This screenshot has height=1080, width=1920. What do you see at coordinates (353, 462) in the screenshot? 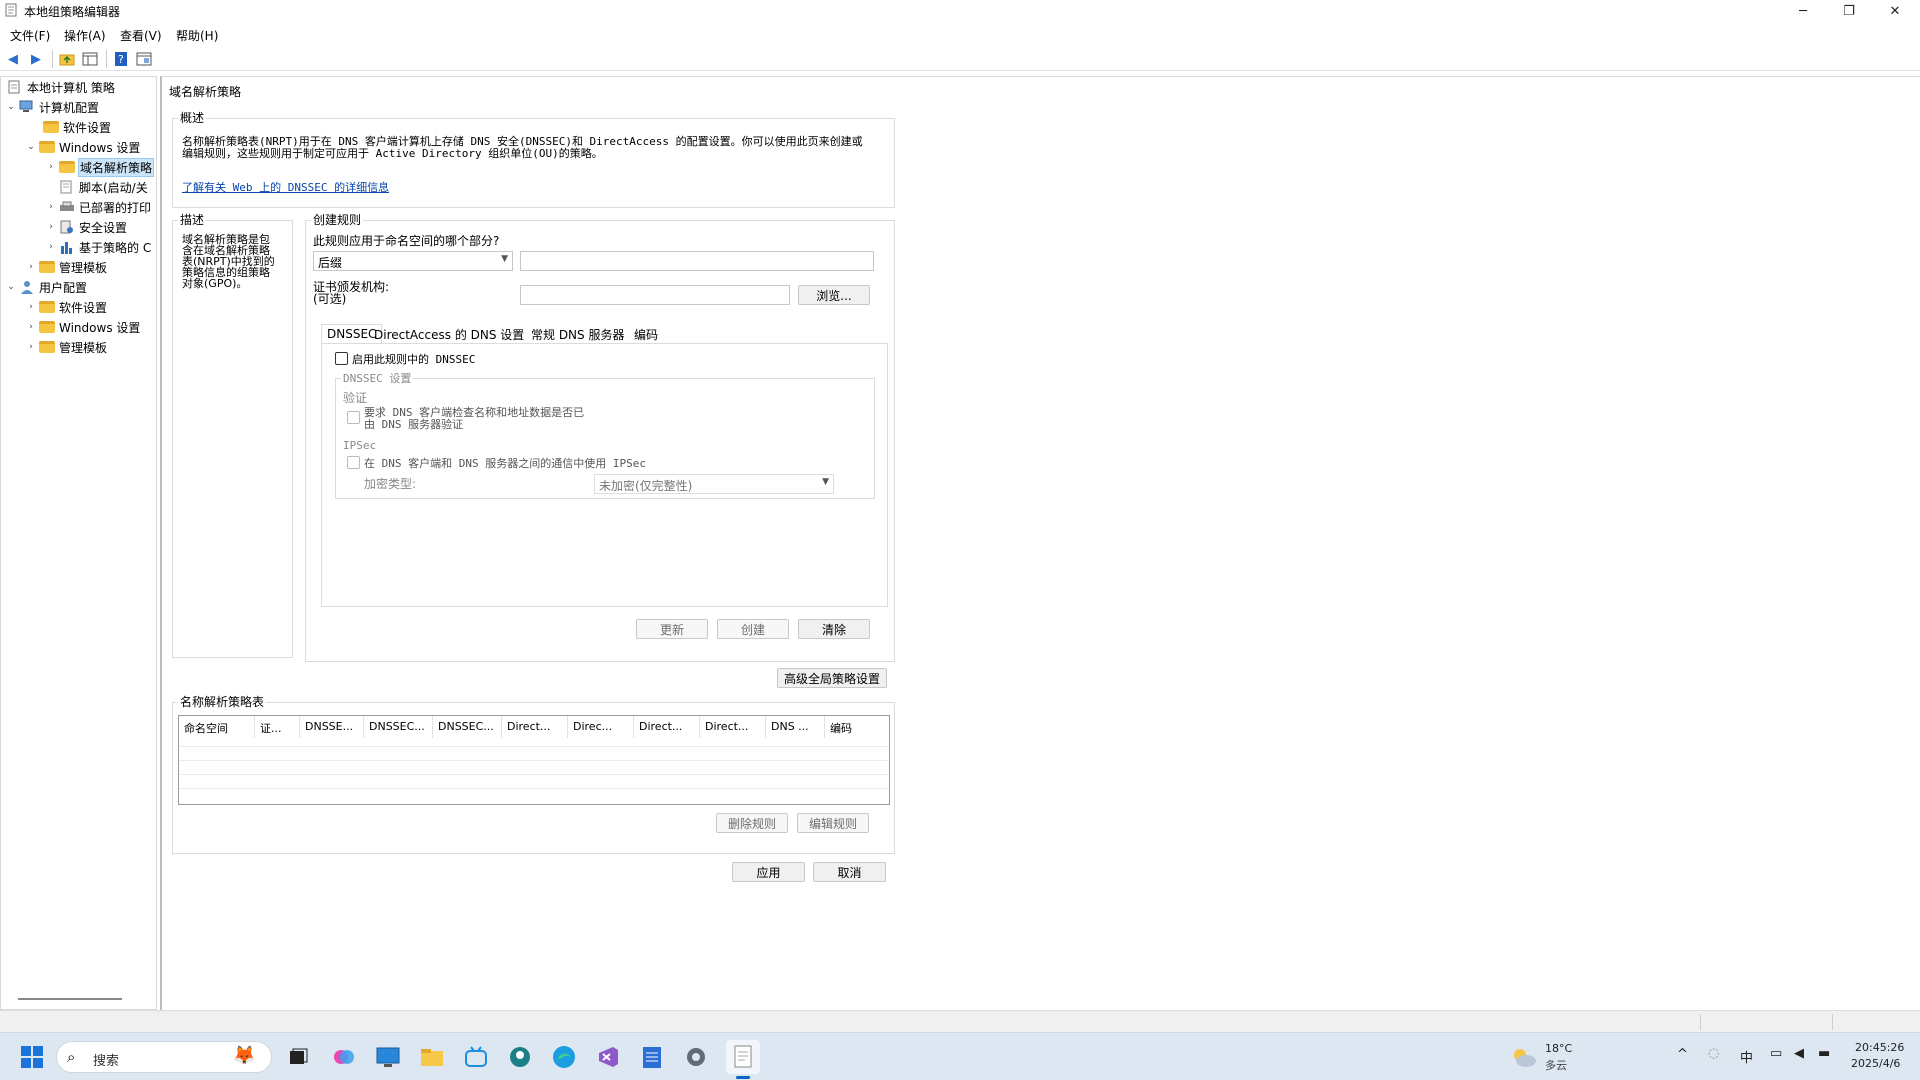
I see `use-ipsec-checkbox` at bounding box center [353, 462].